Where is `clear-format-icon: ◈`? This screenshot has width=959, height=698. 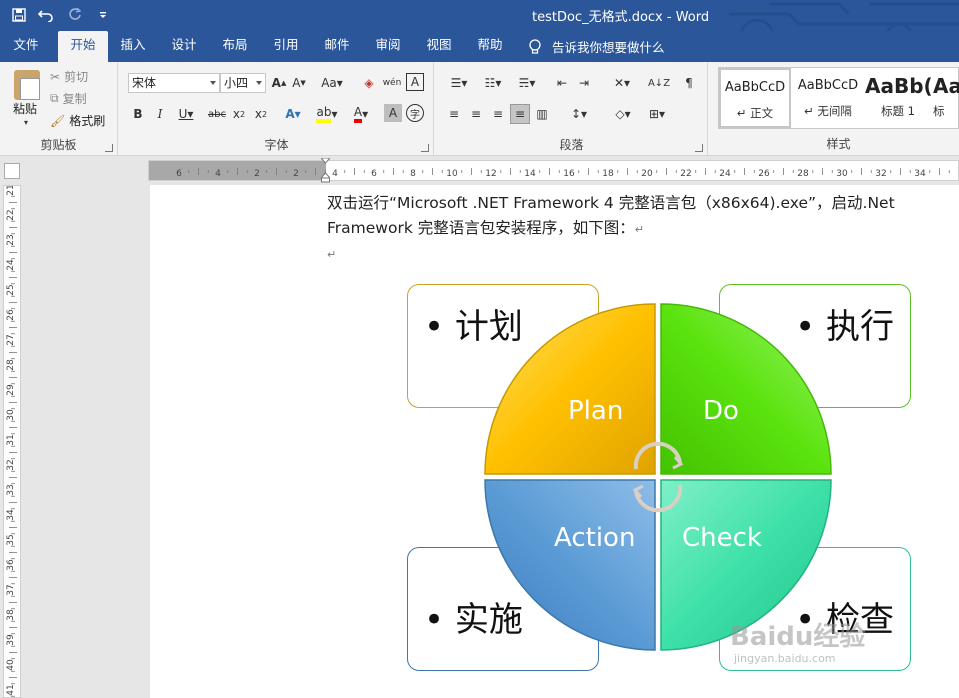
clear-format-icon: ◈ is located at coordinates (369, 83).